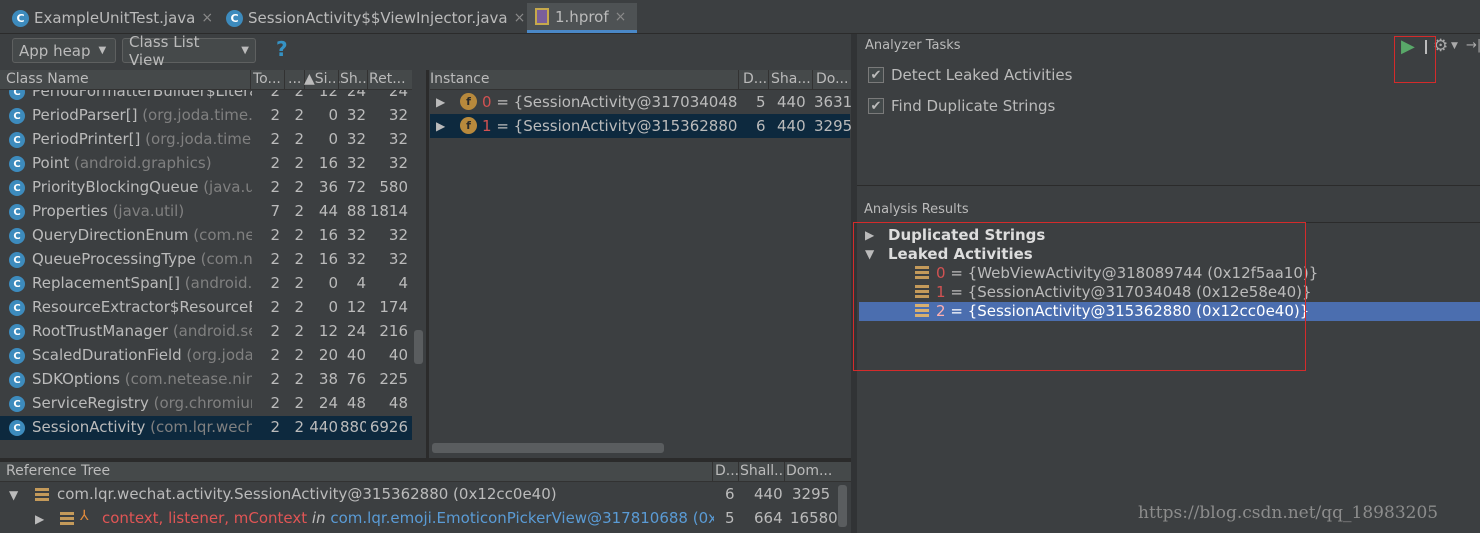 This screenshot has width=1480, height=533. I want to click on class-list-scrollbar, so click(419, 265).